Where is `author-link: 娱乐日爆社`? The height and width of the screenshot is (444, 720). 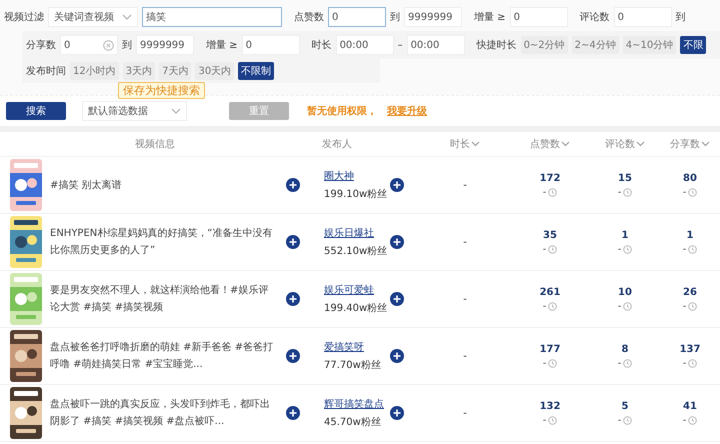
author-link: 娱乐日爆社 is located at coordinates (357, 233).